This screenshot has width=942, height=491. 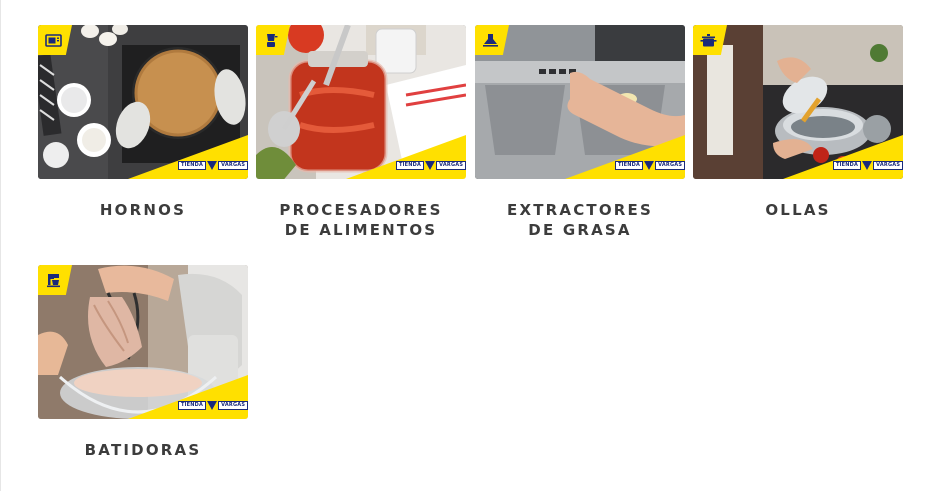 What do you see at coordinates (361, 102) in the screenshot?
I see `category-image-procesadores: TIENDA VARGAS` at bounding box center [361, 102].